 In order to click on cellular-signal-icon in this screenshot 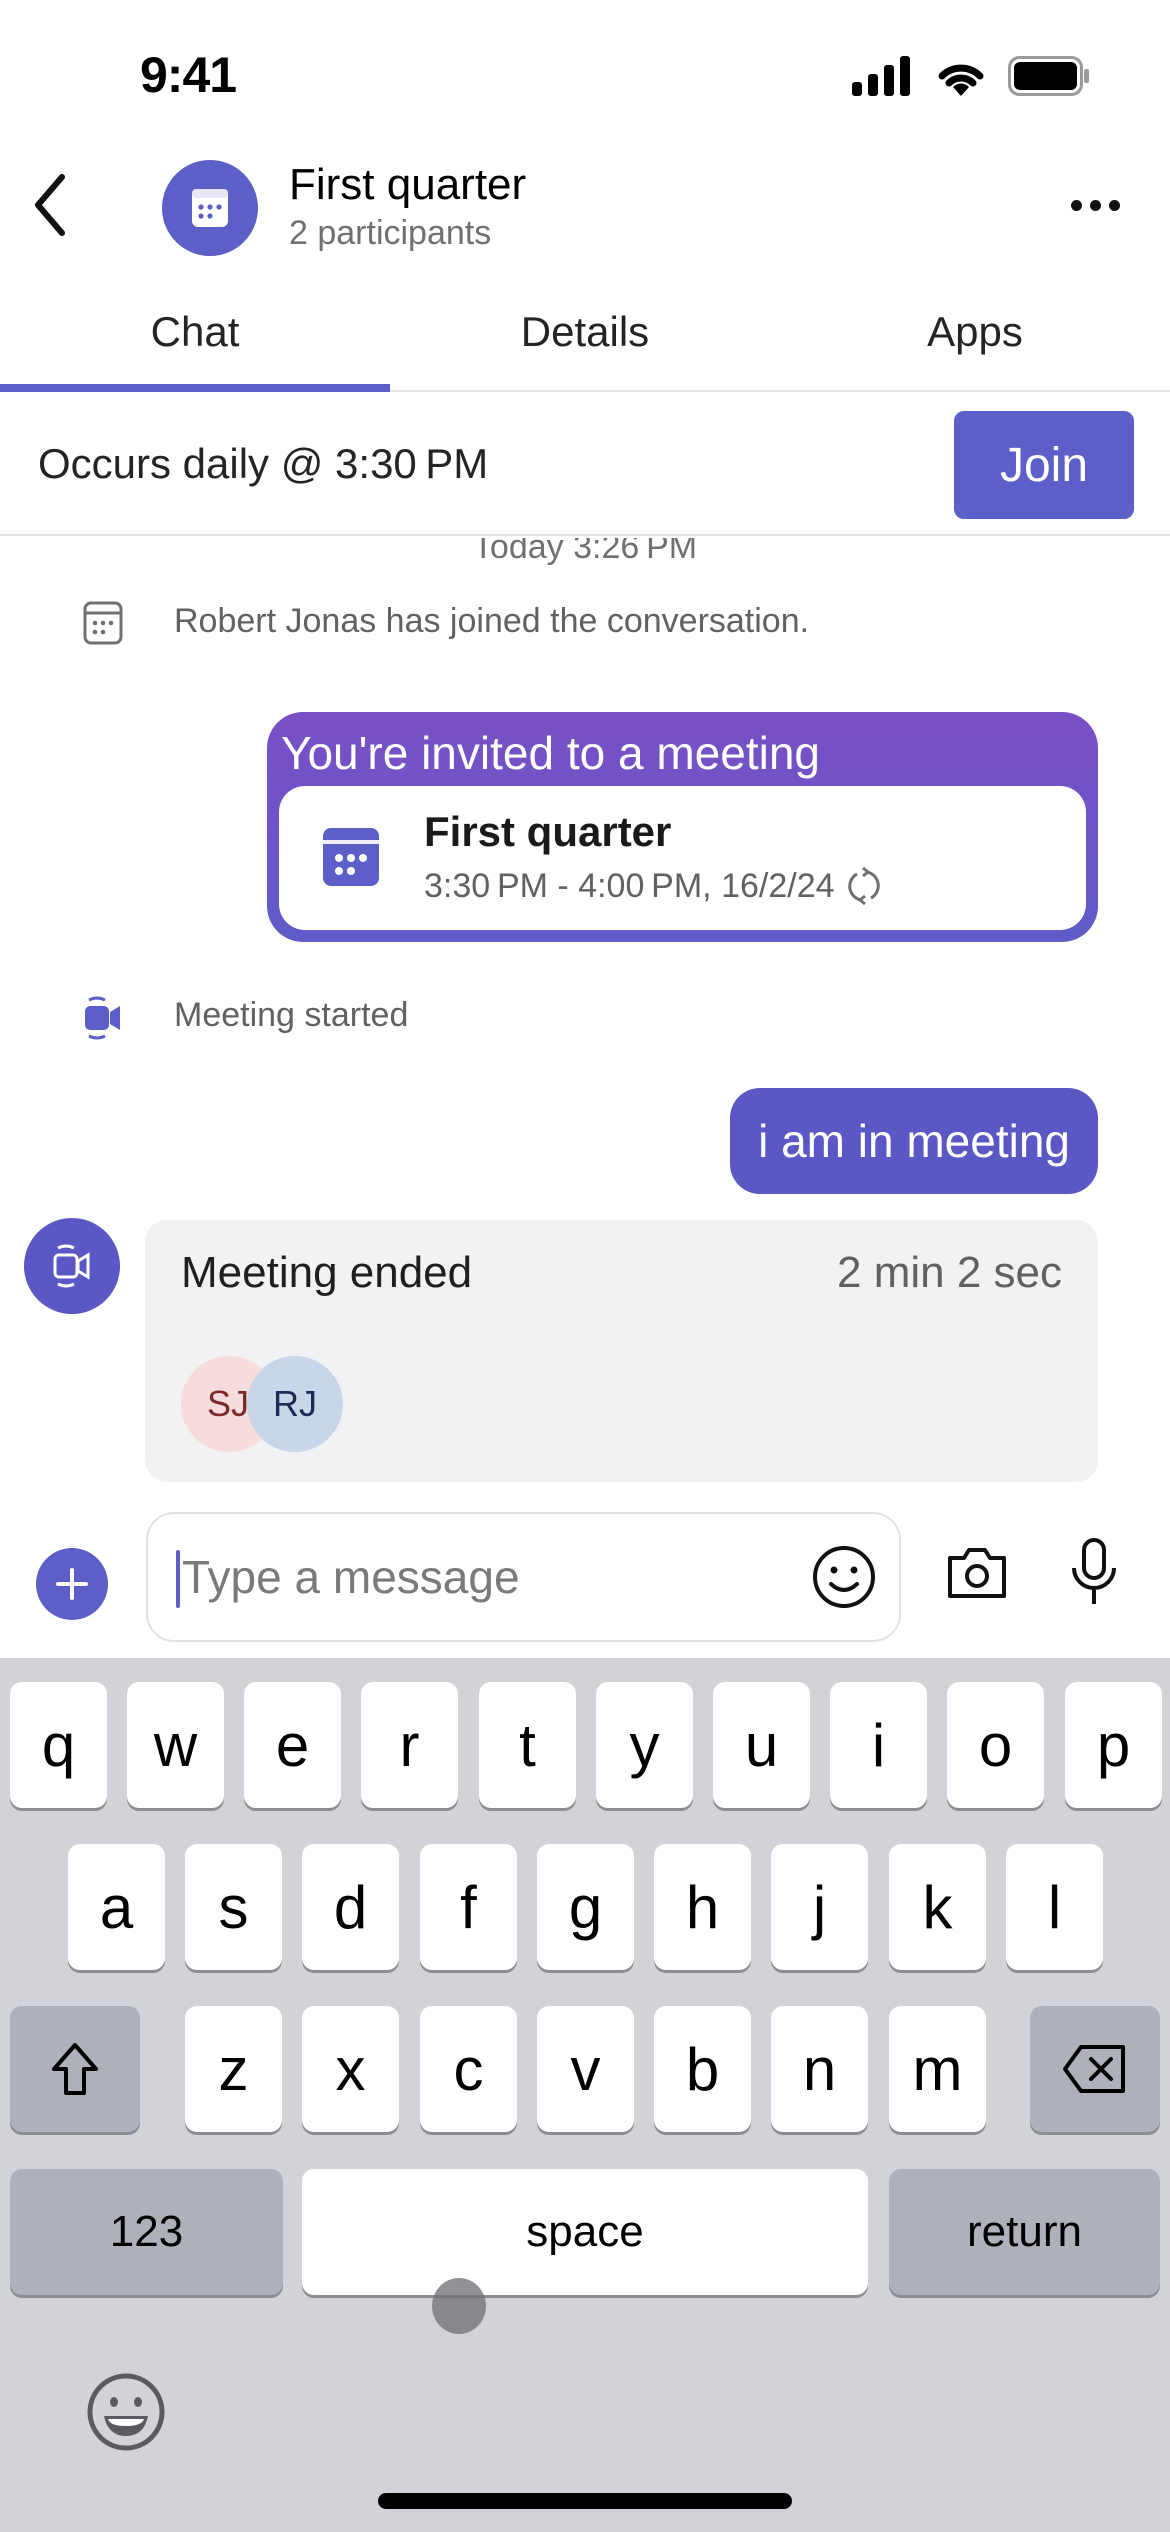, I will do `click(881, 76)`.